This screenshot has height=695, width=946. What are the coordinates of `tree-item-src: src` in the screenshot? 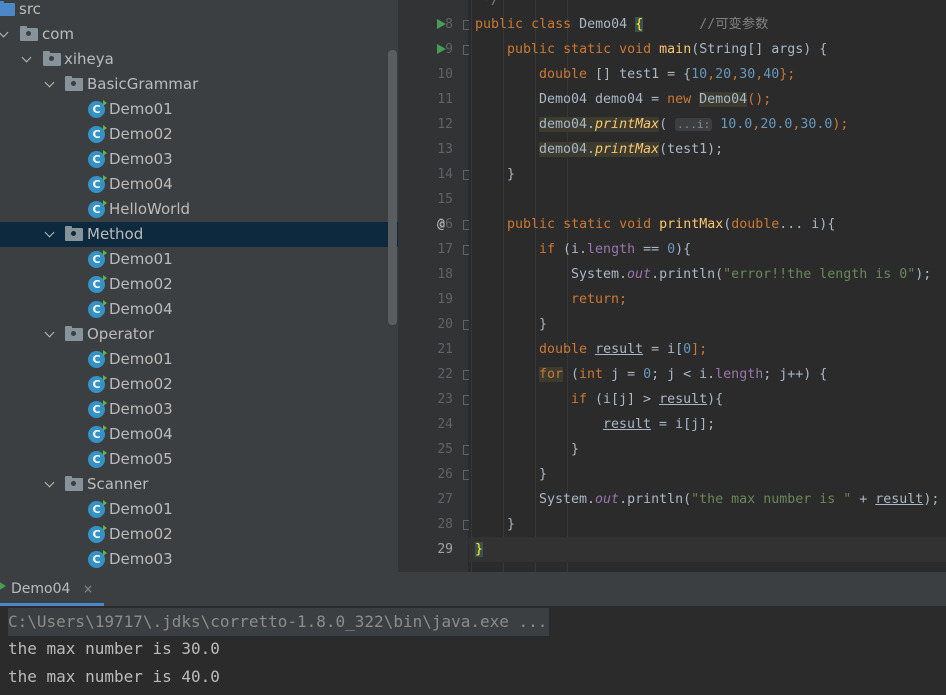 It's located at (199, 11).